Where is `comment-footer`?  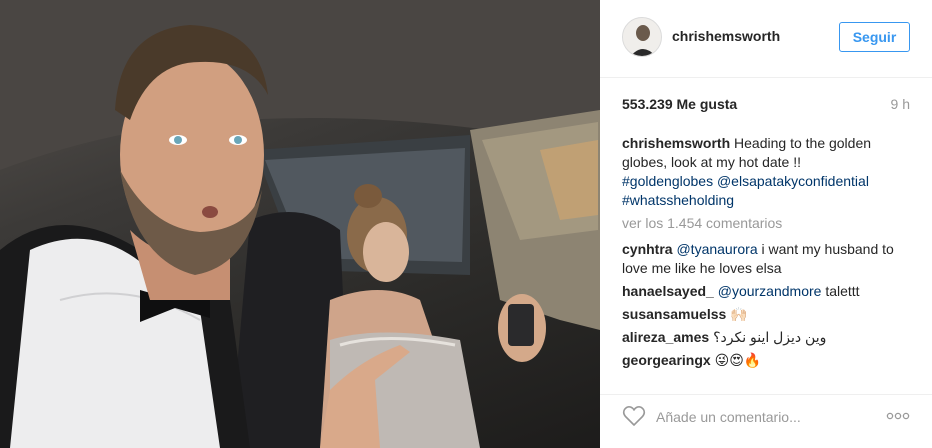
comment-footer is located at coordinates (766, 415).